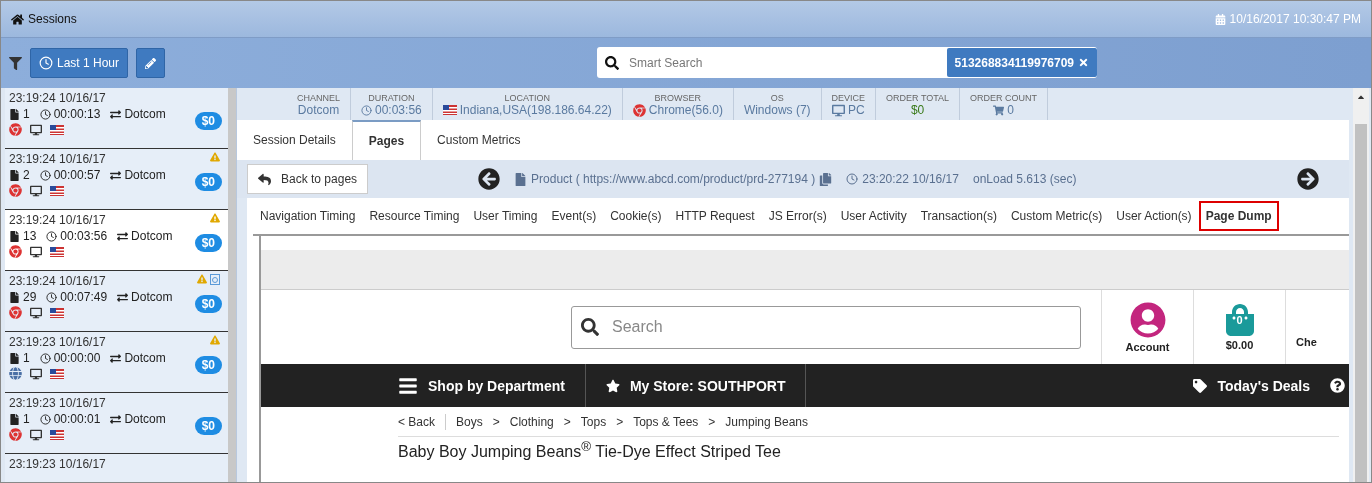  I want to click on time-filter-button: Last 1 Hour, so click(79, 63).